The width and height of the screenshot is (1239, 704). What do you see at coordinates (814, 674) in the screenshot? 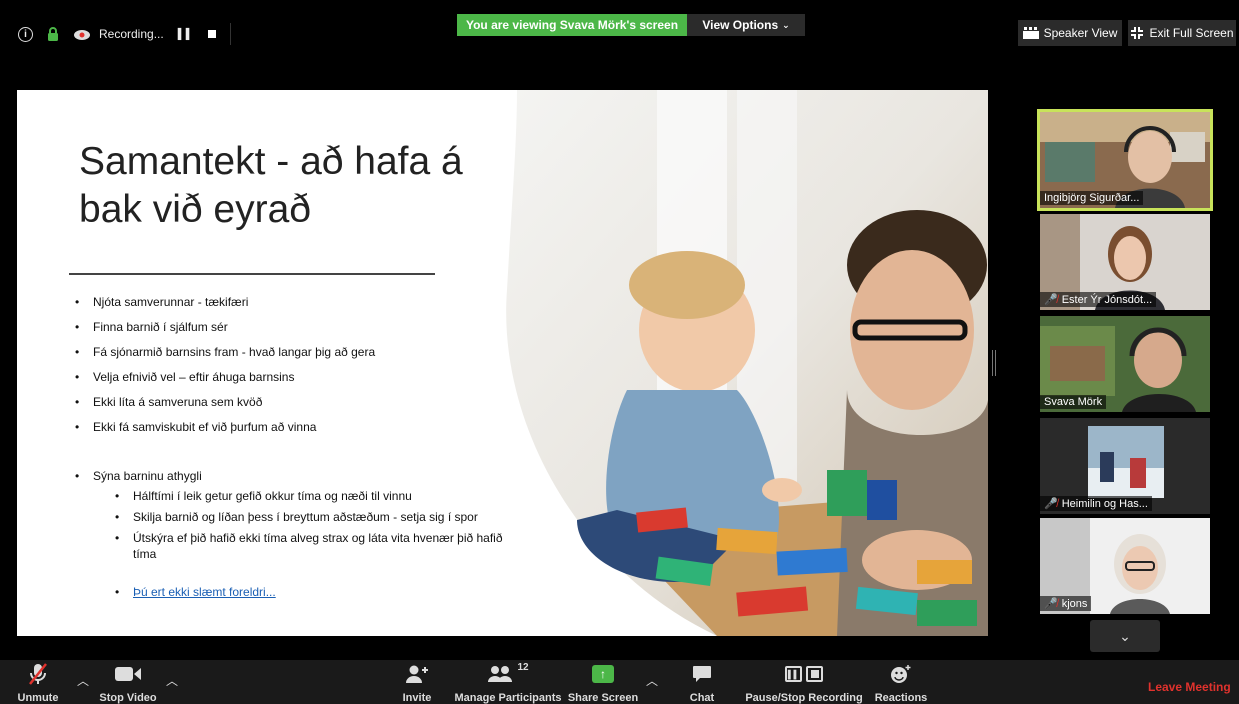
I see `stop-icon` at bounding box center [814, 674].